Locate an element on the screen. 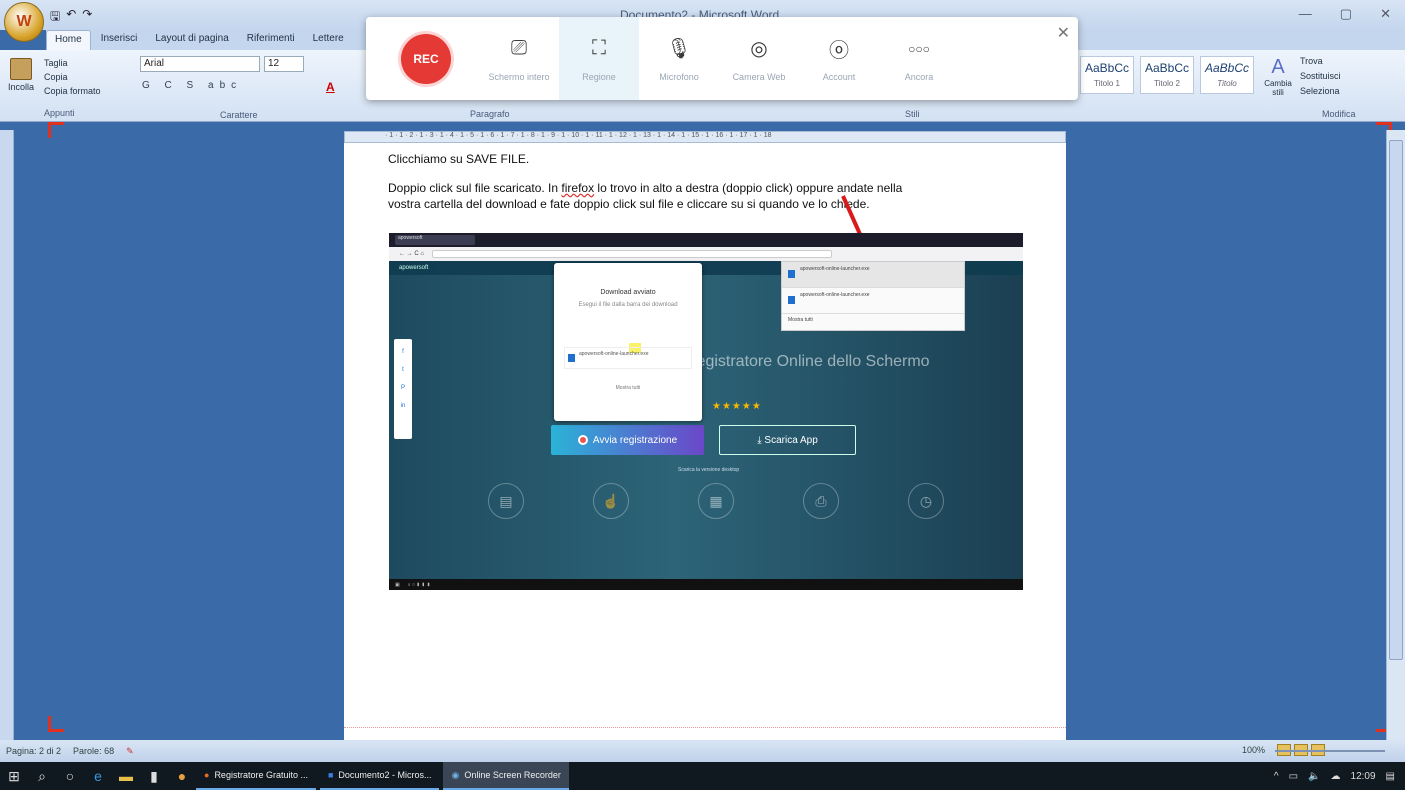 This screenshot has height=790, width=1405. feature-icon: ▤ is located at coordinates (506, 501).